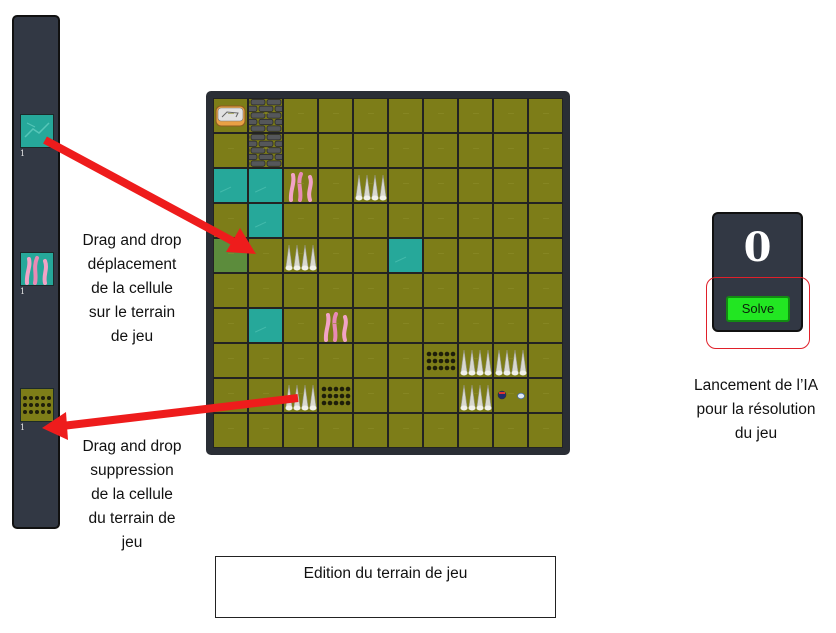 This screenshot has width=836, height=633. I want to click on board-cell-stone-wall, so click(265, 115).